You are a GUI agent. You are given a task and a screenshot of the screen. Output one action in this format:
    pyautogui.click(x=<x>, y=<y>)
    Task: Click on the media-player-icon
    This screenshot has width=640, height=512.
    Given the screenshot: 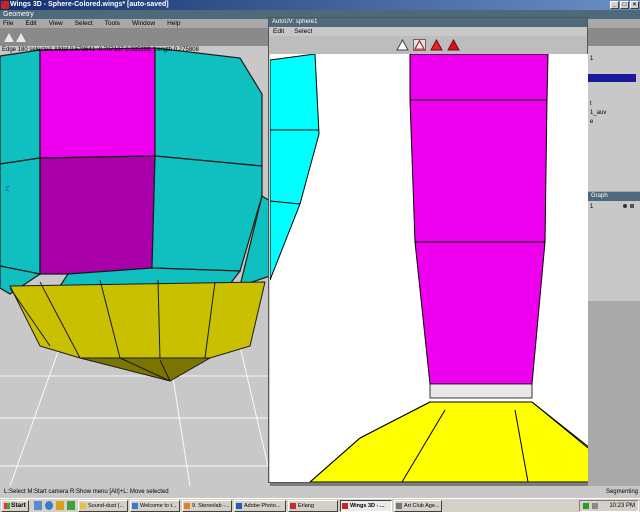 What is the action you would take?
    pyautogui.click(x=187, y=506)
    